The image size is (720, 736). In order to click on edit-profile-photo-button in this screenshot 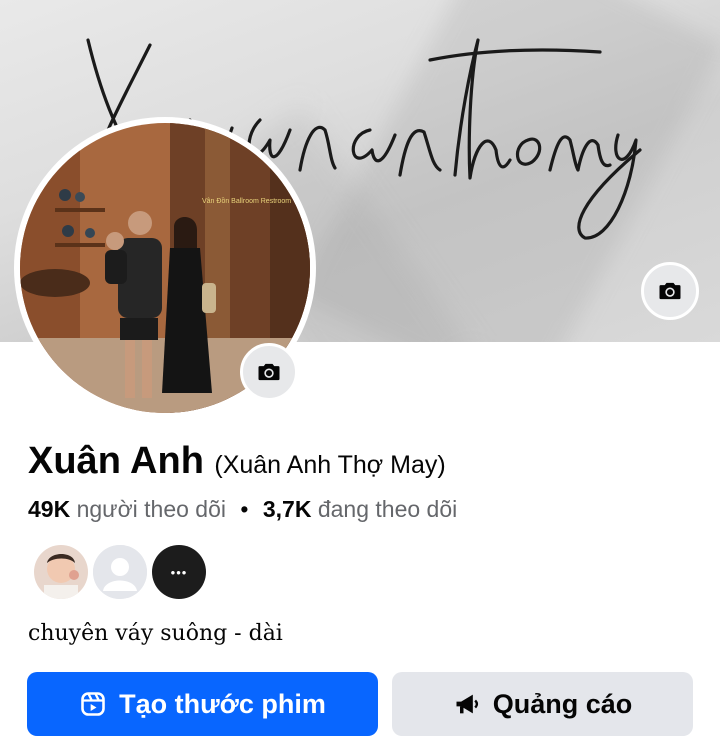, I will do `click(269, 372)`.